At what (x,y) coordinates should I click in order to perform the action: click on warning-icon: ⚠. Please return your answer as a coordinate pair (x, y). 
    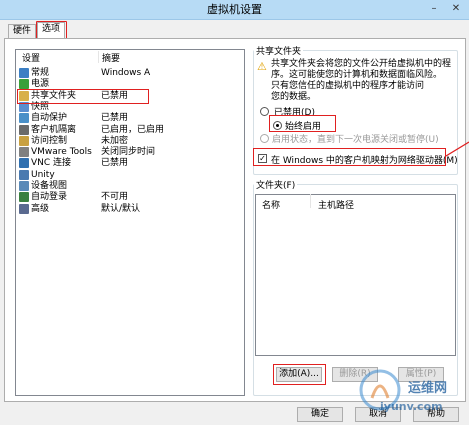
    Looking at the image, I should click on (262, 66).